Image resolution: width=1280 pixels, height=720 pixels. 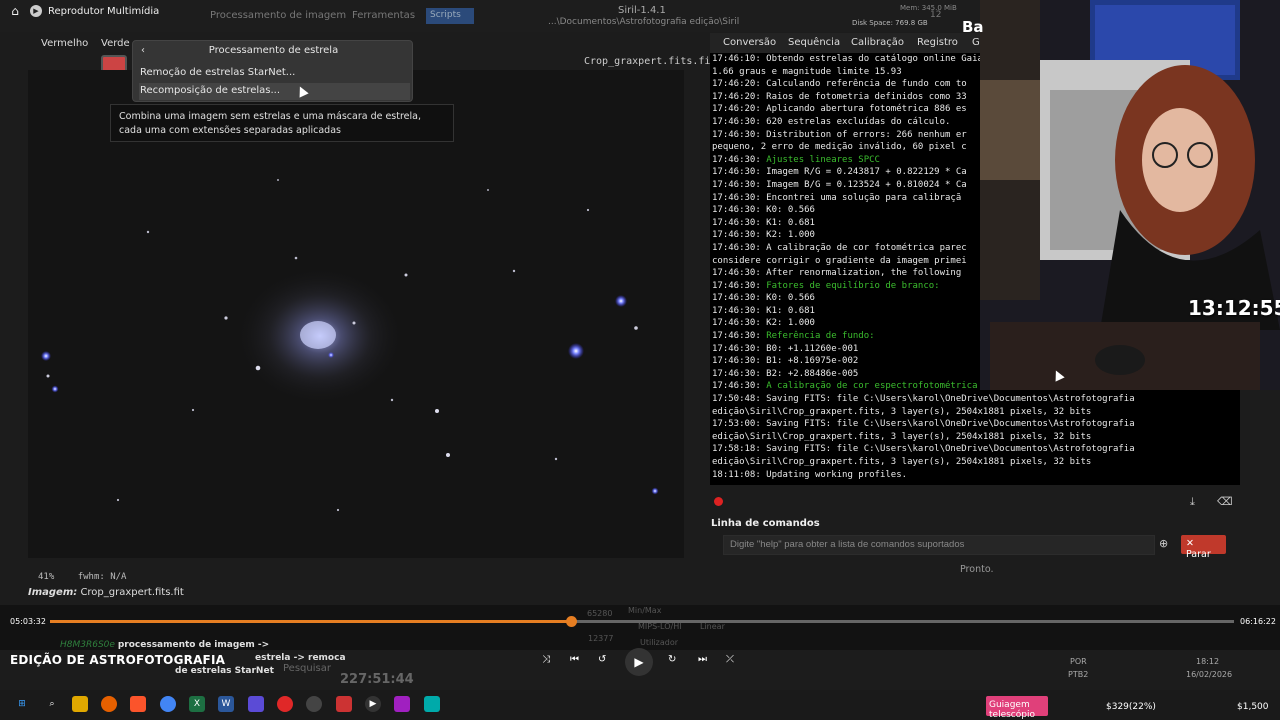 I want to click on total-time: 06:16:22, so click(x=1258, y=621).